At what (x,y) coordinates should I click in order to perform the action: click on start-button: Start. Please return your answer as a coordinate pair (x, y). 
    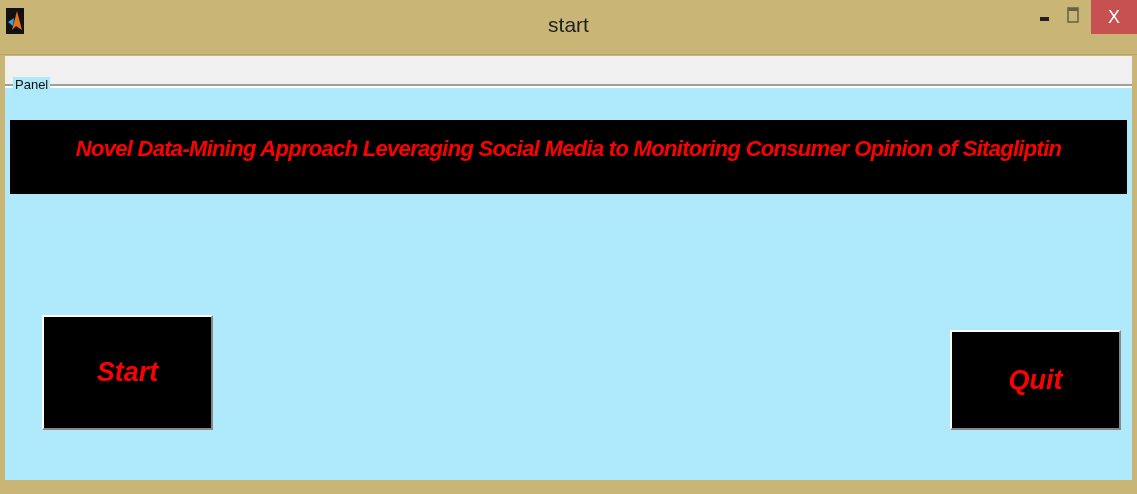
    Looking at the image, I should click on (127, 372).